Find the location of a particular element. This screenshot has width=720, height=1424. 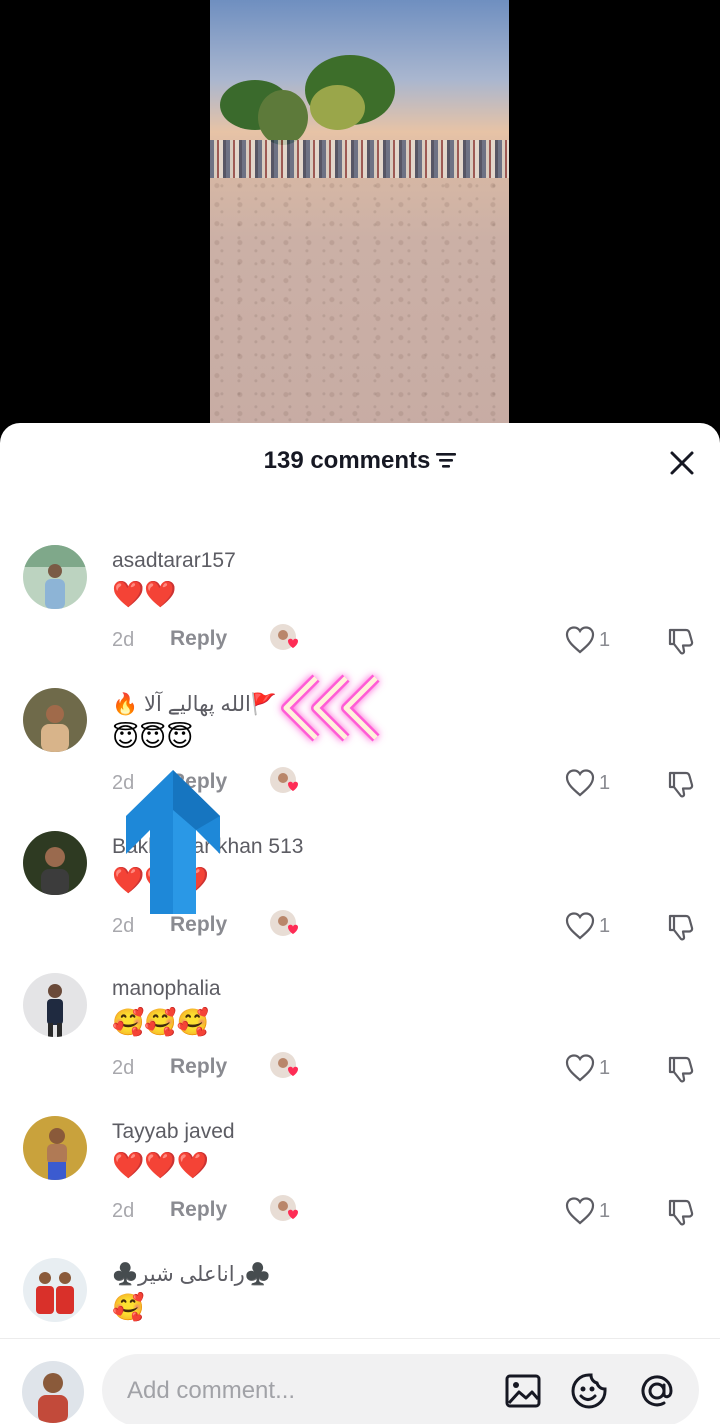

video-frame is located at coordinates (359, 220).